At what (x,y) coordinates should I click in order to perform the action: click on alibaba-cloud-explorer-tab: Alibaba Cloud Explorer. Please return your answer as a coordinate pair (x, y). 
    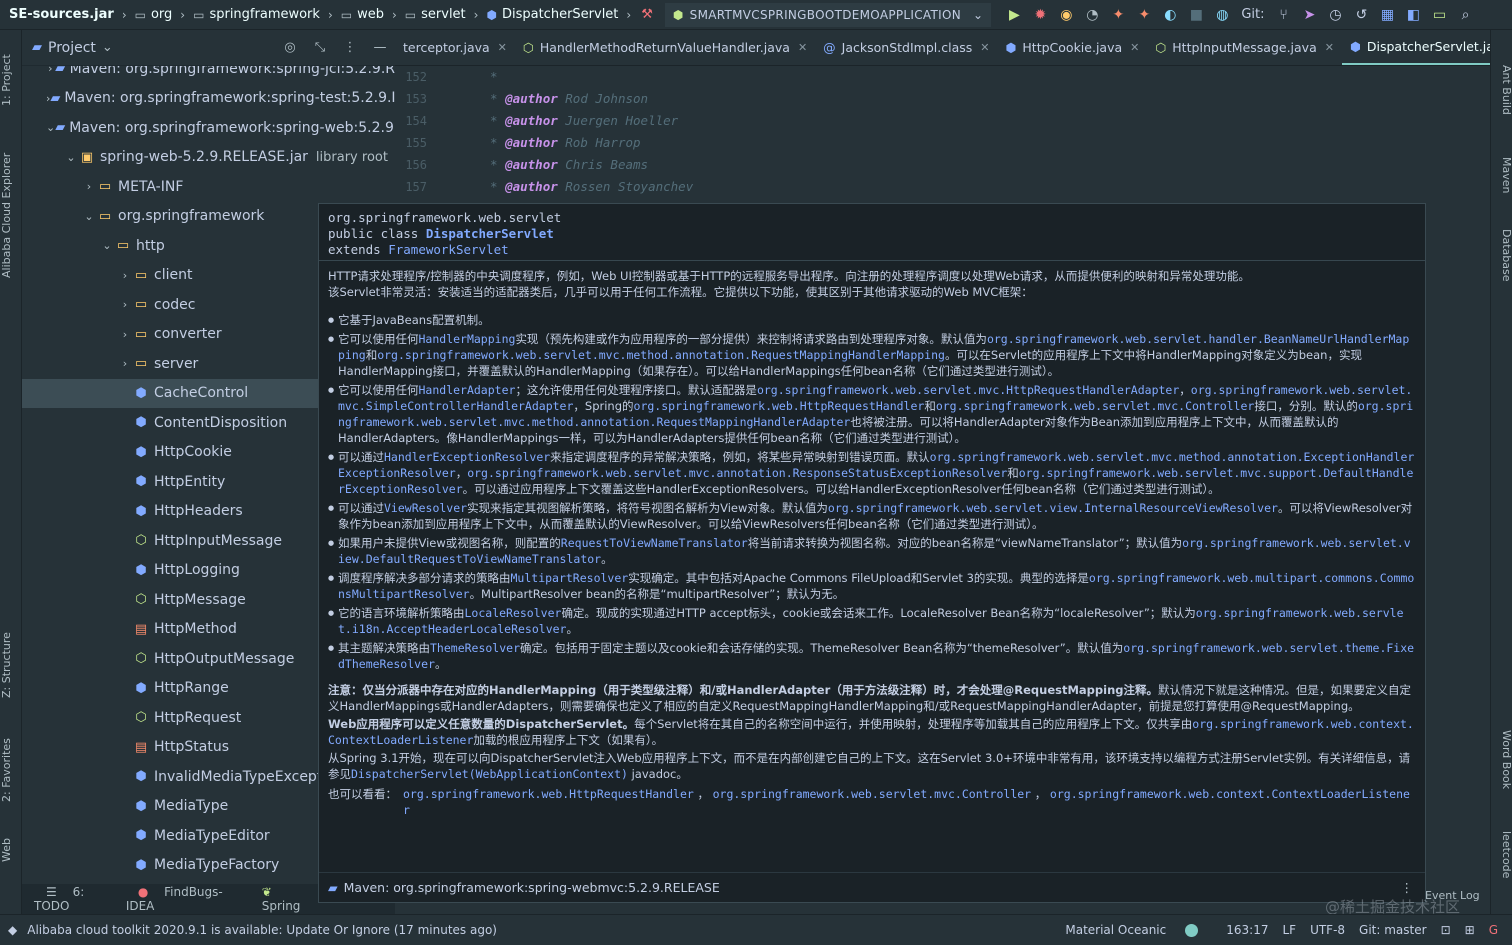
    Looking at the image, I should click on (11, 215).